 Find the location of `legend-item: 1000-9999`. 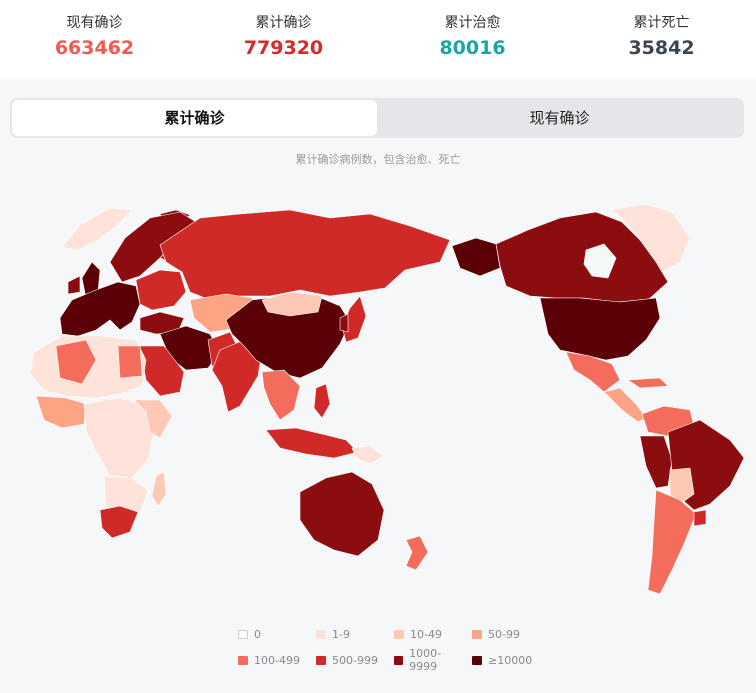

legend-item: 1000-9999 is located at coordinates (429, 660).